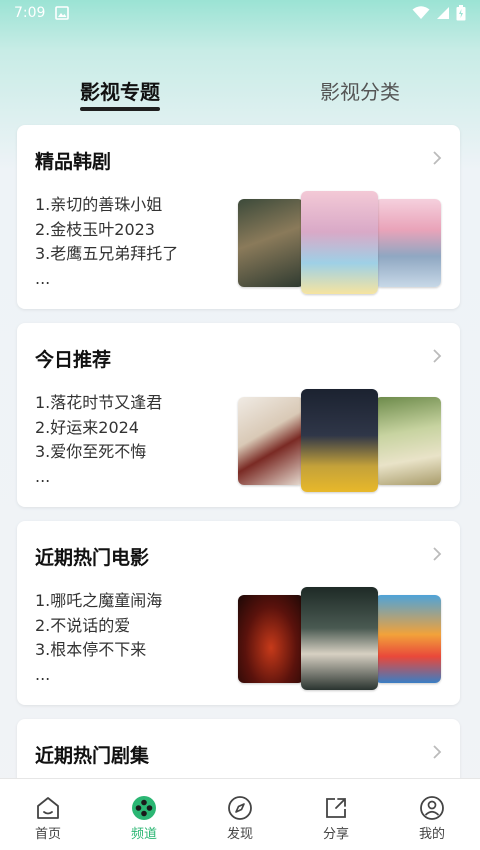 The height and width of the screenshot is (850, 480). I want to click on nav-label: 分享, so click(335, 834).